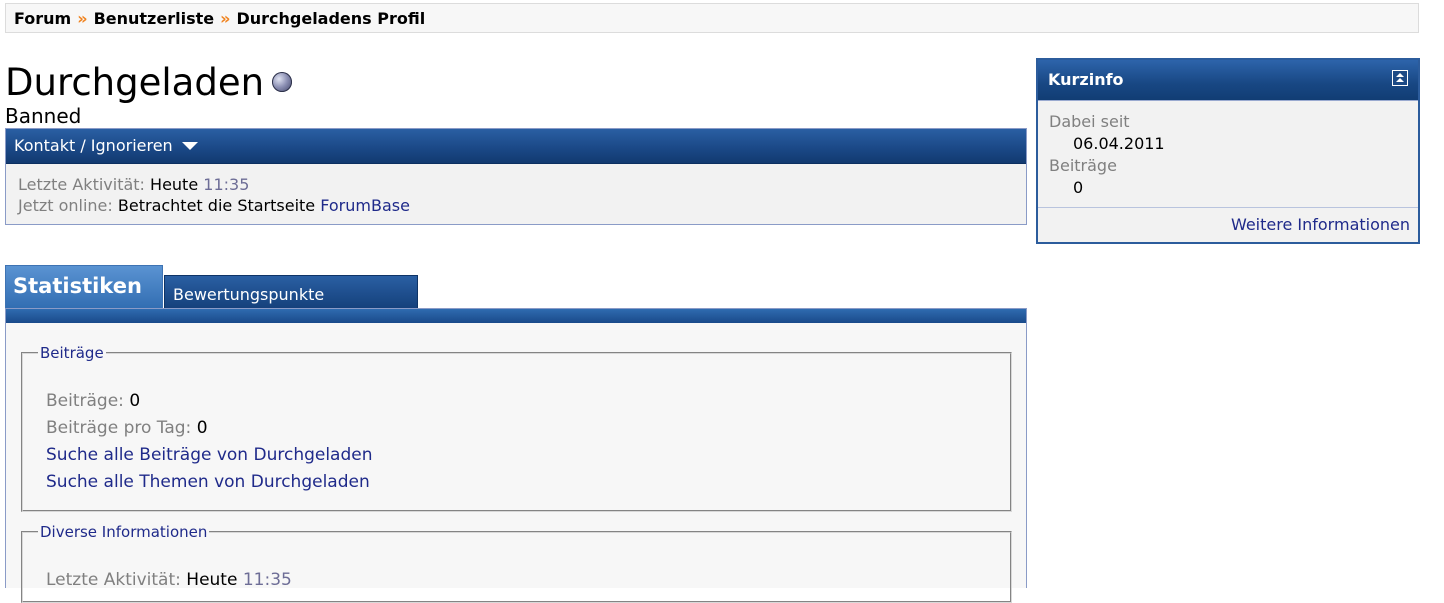 The width and height of the screenshot is (1444, 603). What do you see at coordinates (124, 532) in the screenshot?
I see `misc-info-legend: Diverse Informationen` at bounding box center [124, 532].